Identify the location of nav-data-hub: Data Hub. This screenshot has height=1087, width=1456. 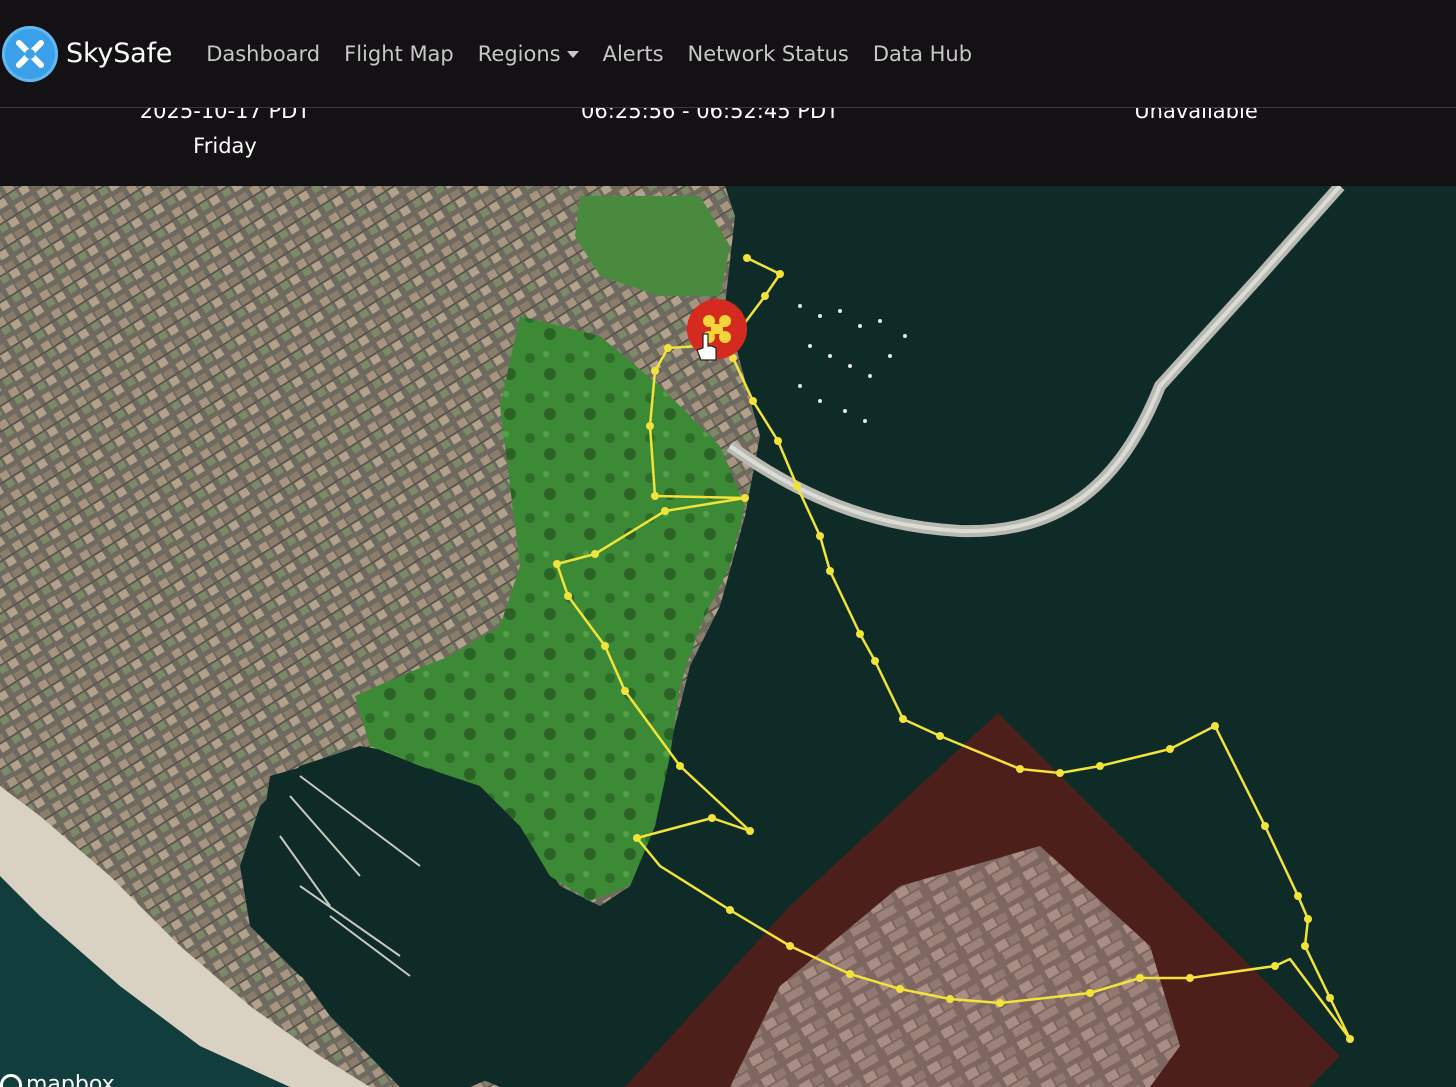
(922, 54).